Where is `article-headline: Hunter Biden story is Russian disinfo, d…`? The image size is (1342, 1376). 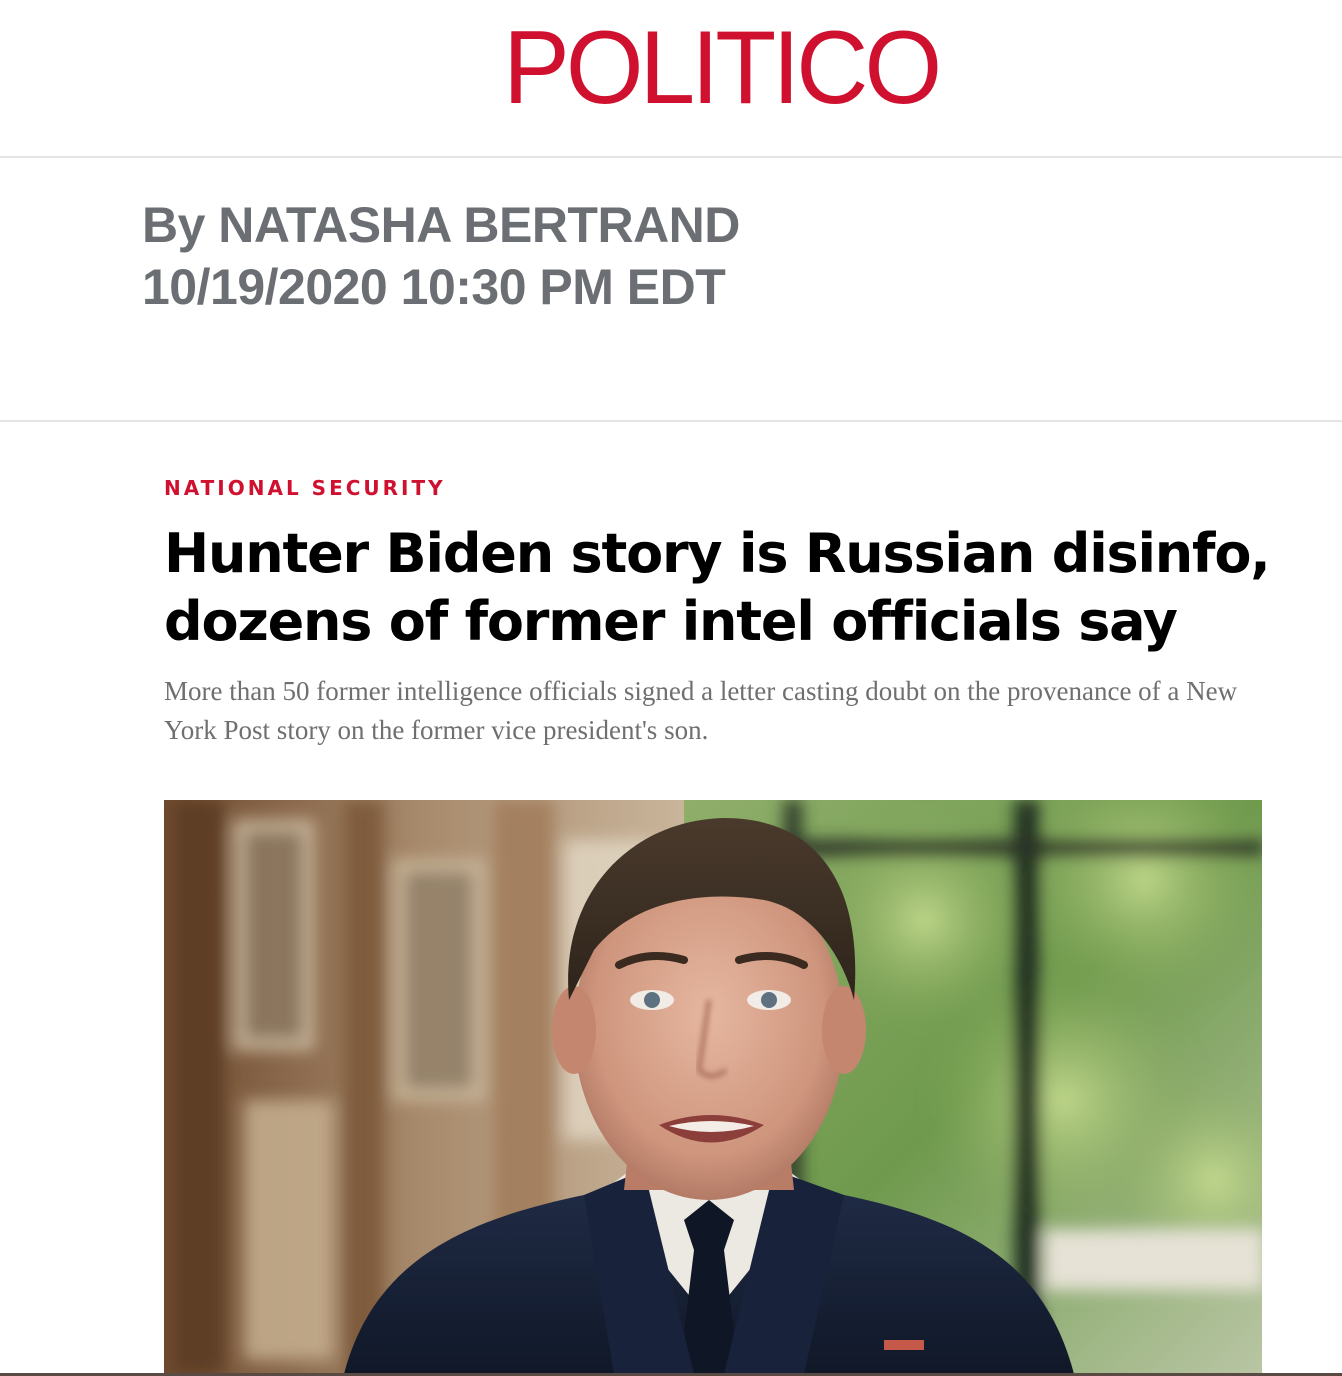
article-headline: Hunter Biden story is Russian disinfo, d… is located at coordinates (734, 588).